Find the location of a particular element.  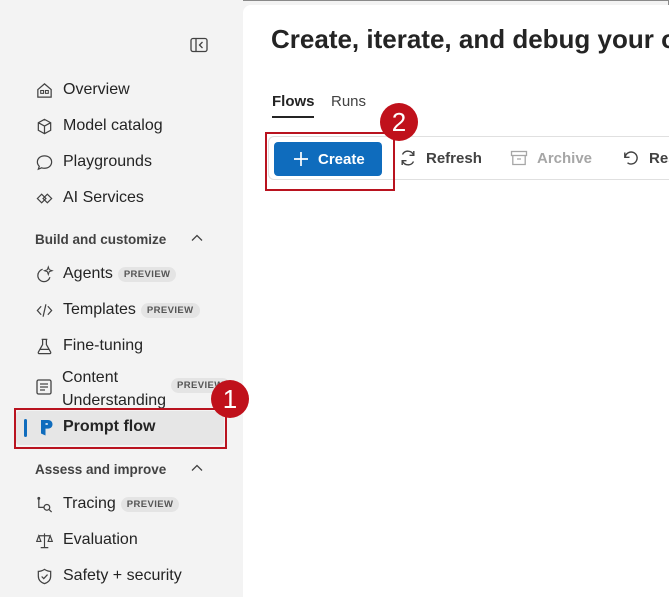

sidebar-item-label: Tracing is located at coordinates (89, 503).